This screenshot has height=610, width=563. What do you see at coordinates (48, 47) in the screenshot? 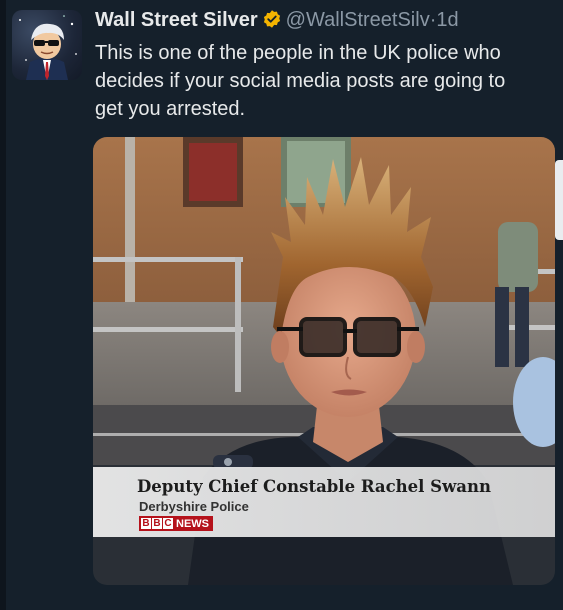
I see `avatar-illustration` at bounding box center [48, 47].